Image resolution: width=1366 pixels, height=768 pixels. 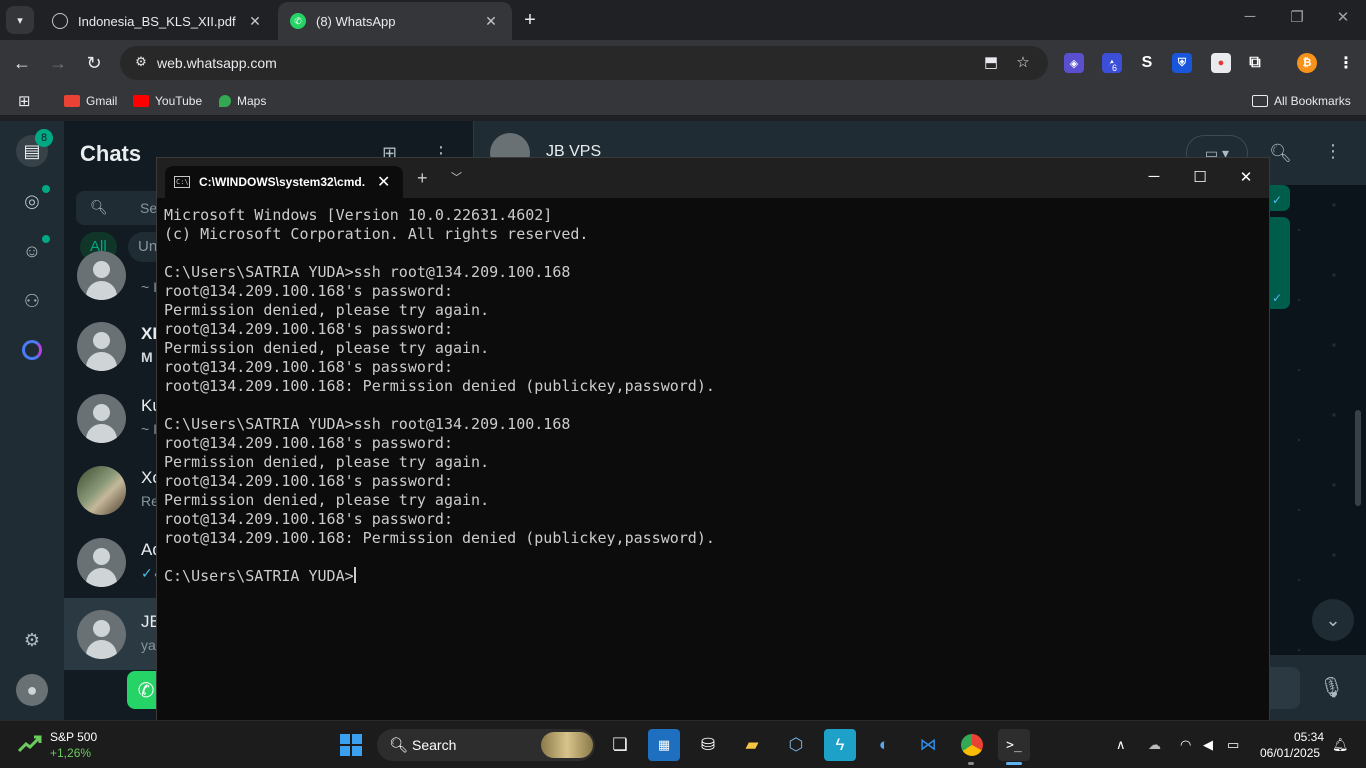 I want to click on chrome-logo, so click(x=972, y=745).